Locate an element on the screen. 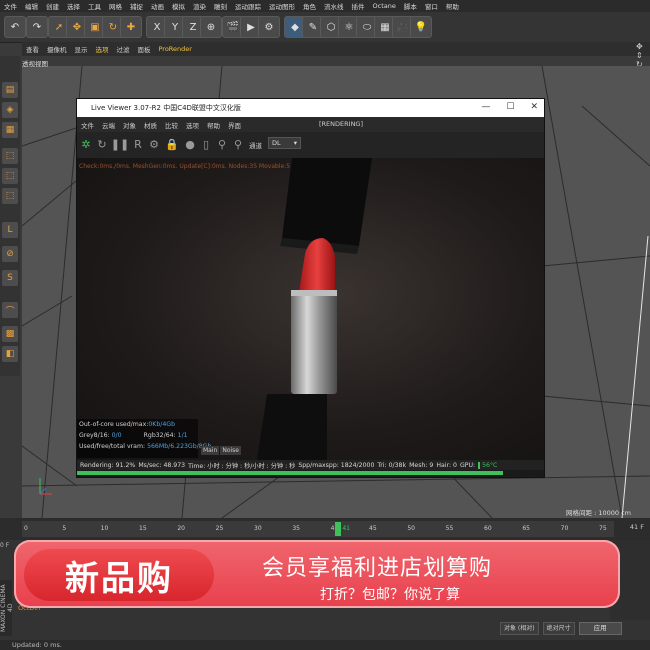 Image resolution: width=650 pixels, height=650 pixels. timeline-tick: 0 is located at coordinates (26, 528).